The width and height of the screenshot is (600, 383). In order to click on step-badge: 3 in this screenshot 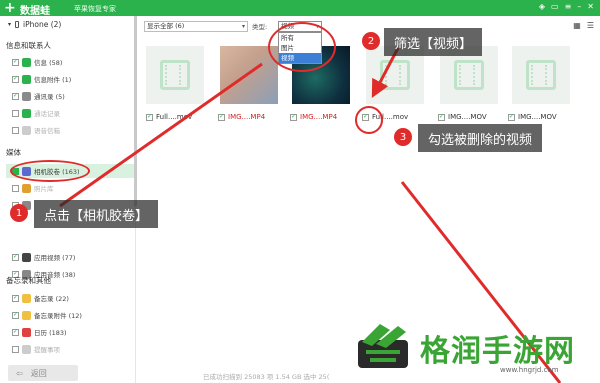, I will do `click(403, 137)`.